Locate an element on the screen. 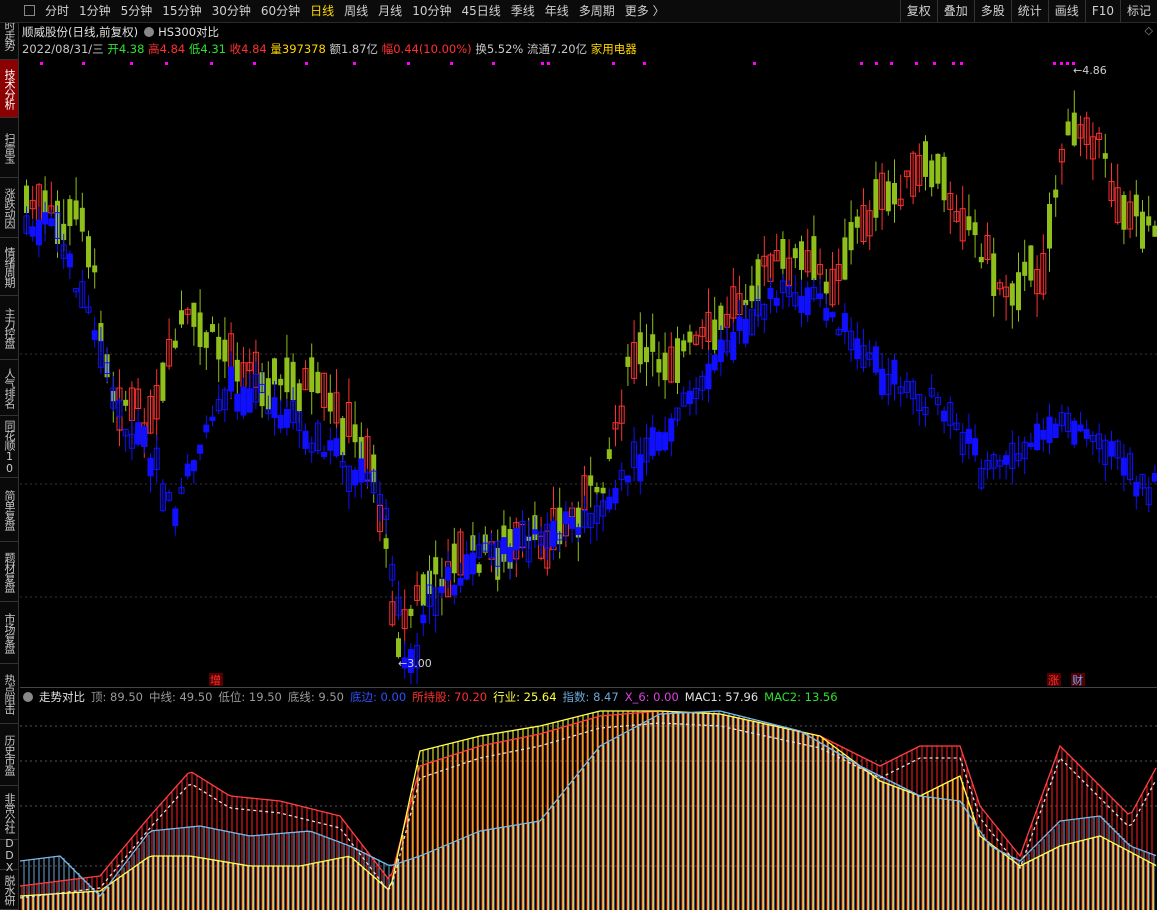  sidebar-item-15: 脱水研 is located at coordinates (9, 890).